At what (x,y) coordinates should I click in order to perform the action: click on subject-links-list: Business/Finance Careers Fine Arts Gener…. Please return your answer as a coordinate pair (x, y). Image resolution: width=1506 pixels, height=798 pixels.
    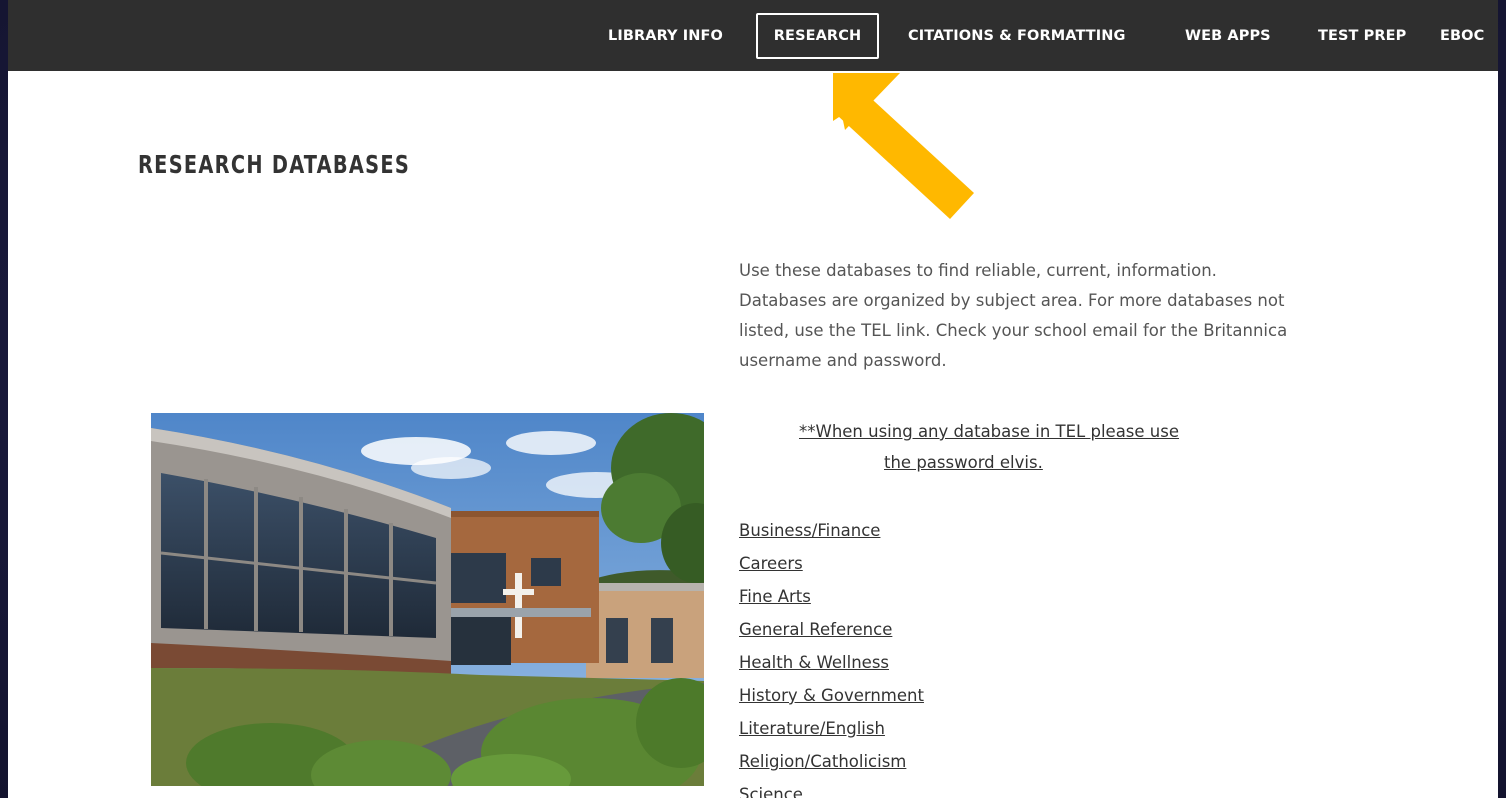
    Looking at the image, I should click on (831, 657).